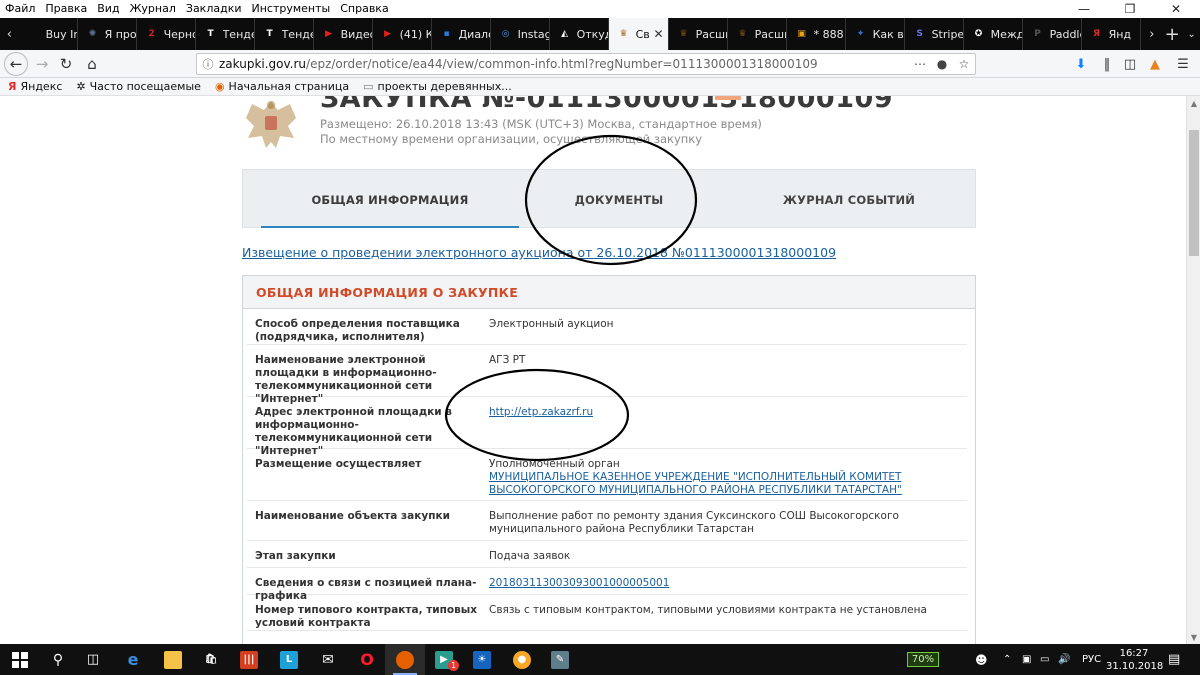 The height and width of the screenshot is (675, 1200). What do you see at coordinates (993, 34) in the screenshot?
I see `browser-tab: ✪ Между` at bounding box center [993, 34].